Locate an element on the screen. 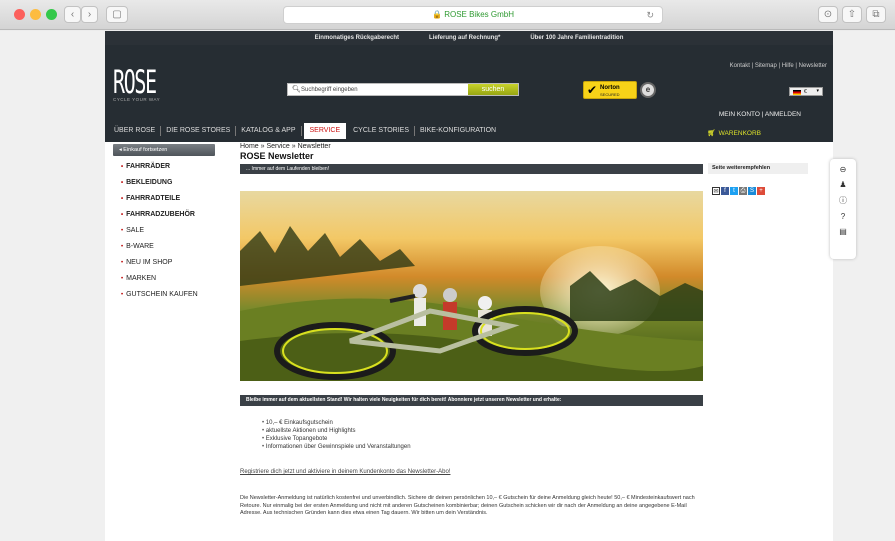 The height and width of the screenshot is (541, 895). facebook-icon: f is located at coordinates (725, 191).